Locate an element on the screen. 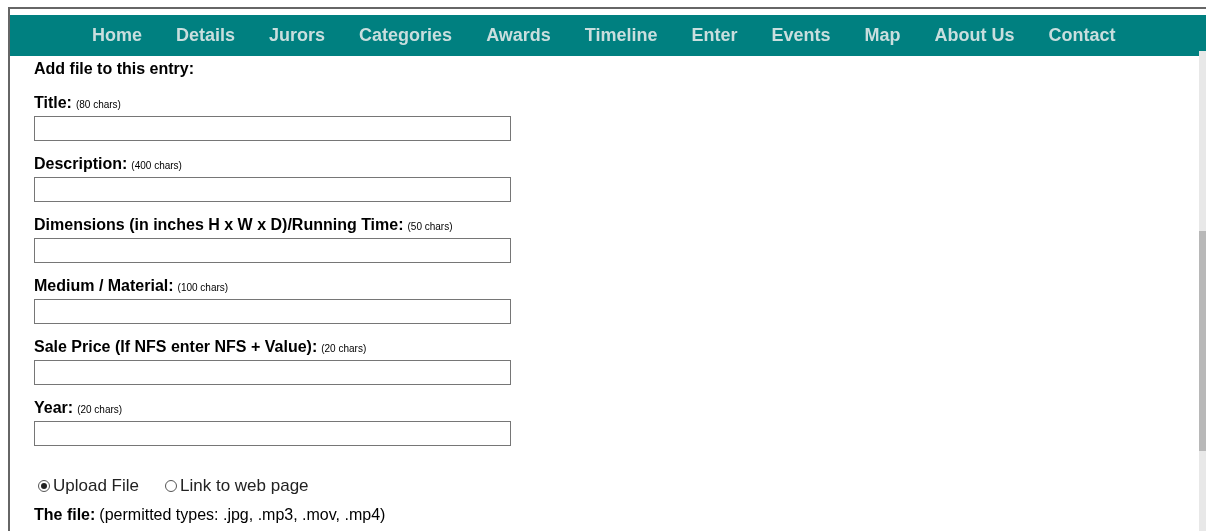  nav-link: About Us is located at coordinates (974, 35).